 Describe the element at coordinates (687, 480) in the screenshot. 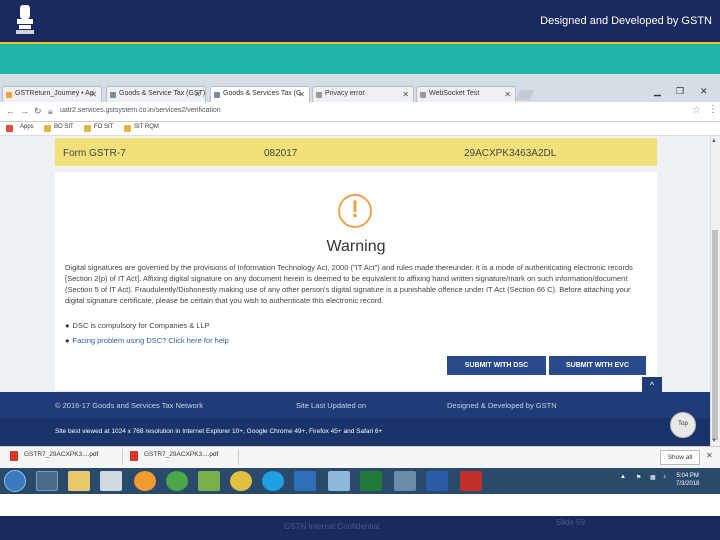

I see `taskbar-clock: 5:04 PM 7/3/2018` at that location.